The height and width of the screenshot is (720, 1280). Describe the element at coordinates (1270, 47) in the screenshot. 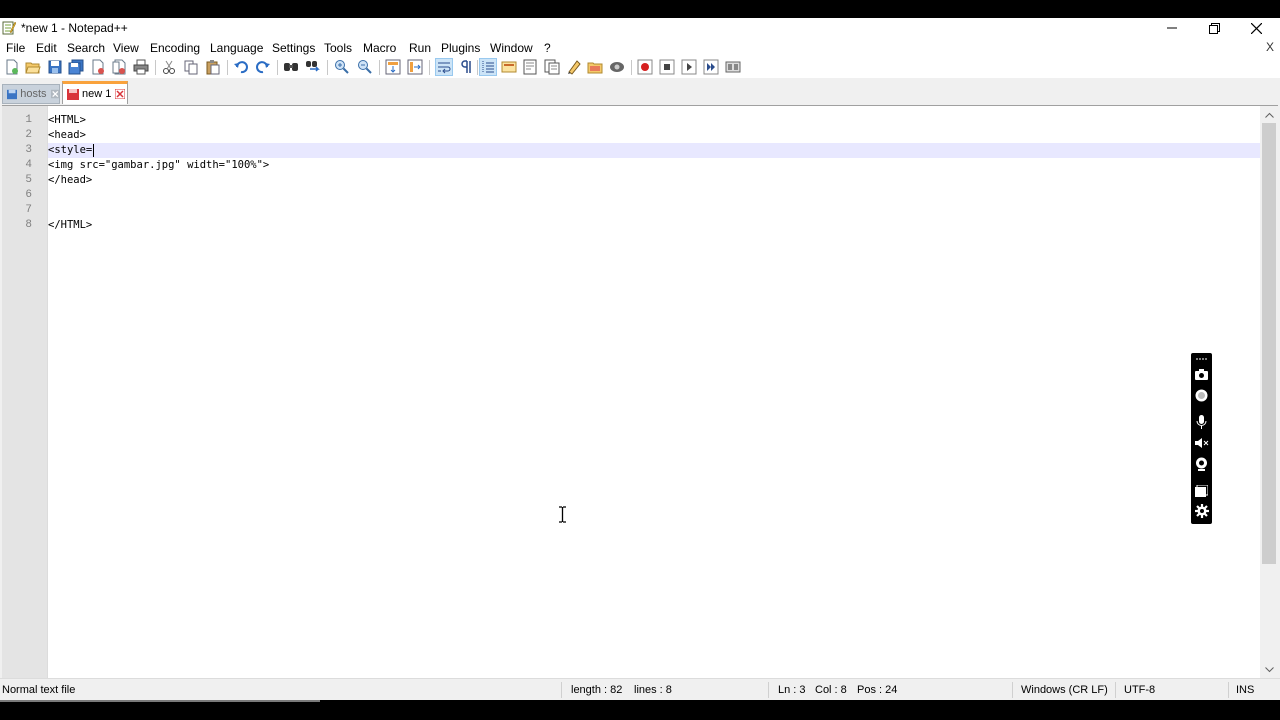

I see `close-document-button: X` at that location.